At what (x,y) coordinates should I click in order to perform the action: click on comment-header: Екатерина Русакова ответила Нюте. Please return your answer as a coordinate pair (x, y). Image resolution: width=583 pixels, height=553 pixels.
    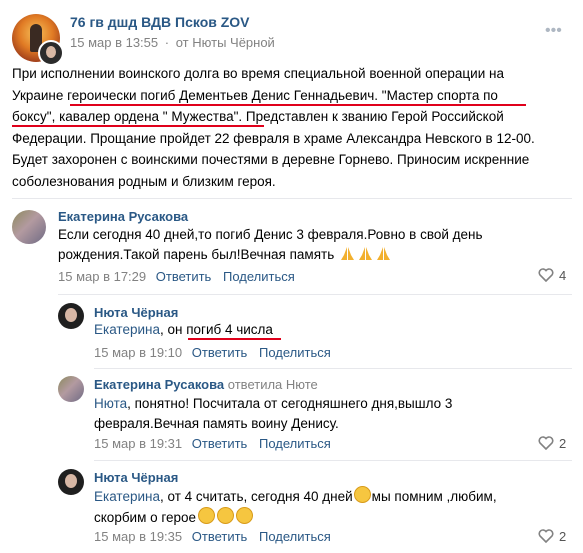
    Looking at the image, I should click on (206, 384).